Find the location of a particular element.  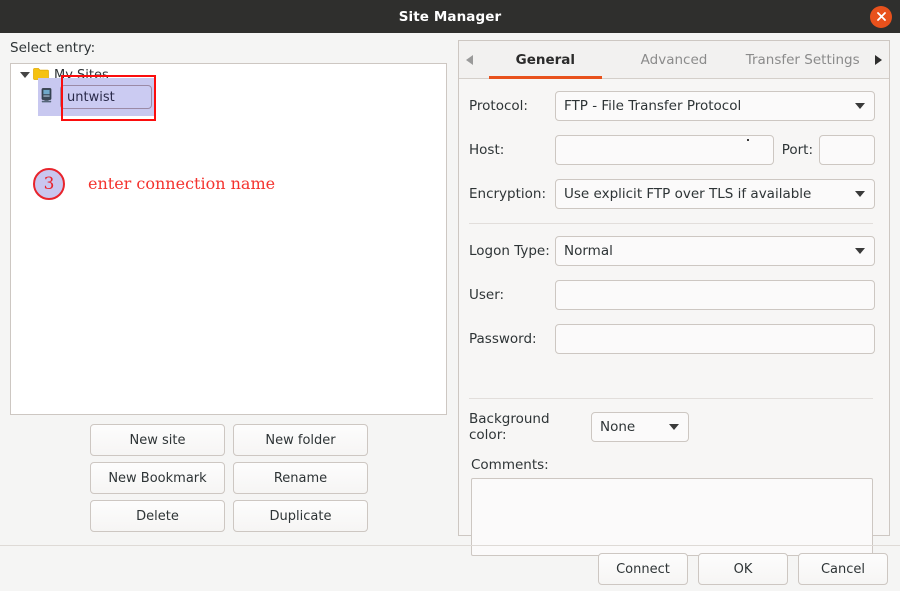

encryption-select: Use explicit FTP over TLS if available is located at coordinates (715, 194).